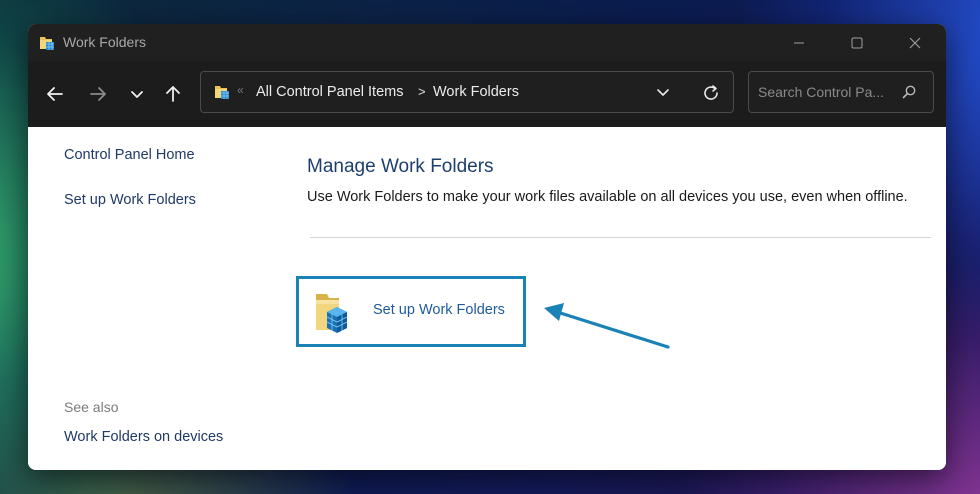 The width and height of the screenshot is (980, 494). I want to click on task-label: Set up Work Folders, so click(439, 310).